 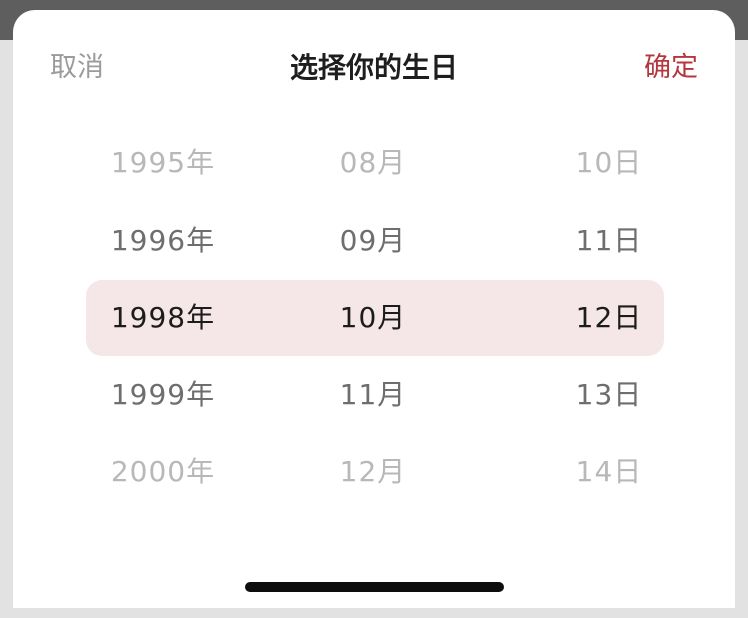 I want to click on month-option: 12月, so click(x=373, y=472).